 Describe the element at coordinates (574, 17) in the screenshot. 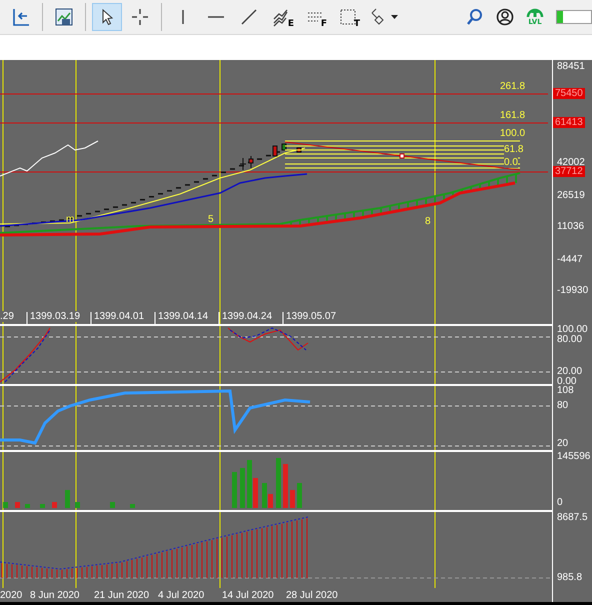

I see `progress-bar` at that location.